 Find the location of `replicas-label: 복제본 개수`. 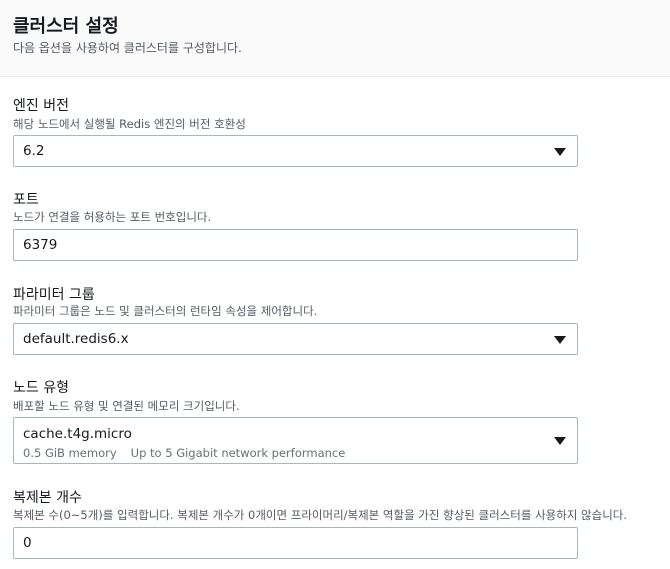

replicas-label: 복제본 개수 is located at coordinates (47, 498).